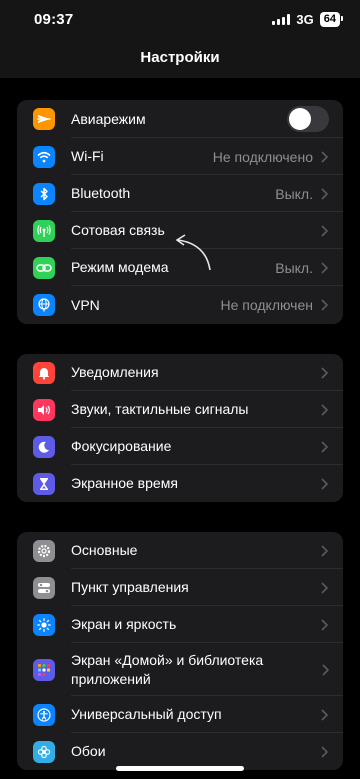 This screenshot has width=360, height=779. What do you see at coordinates (44, 587) in the screenshot?
I see `switches-icon` at bounding box center [44, 587].